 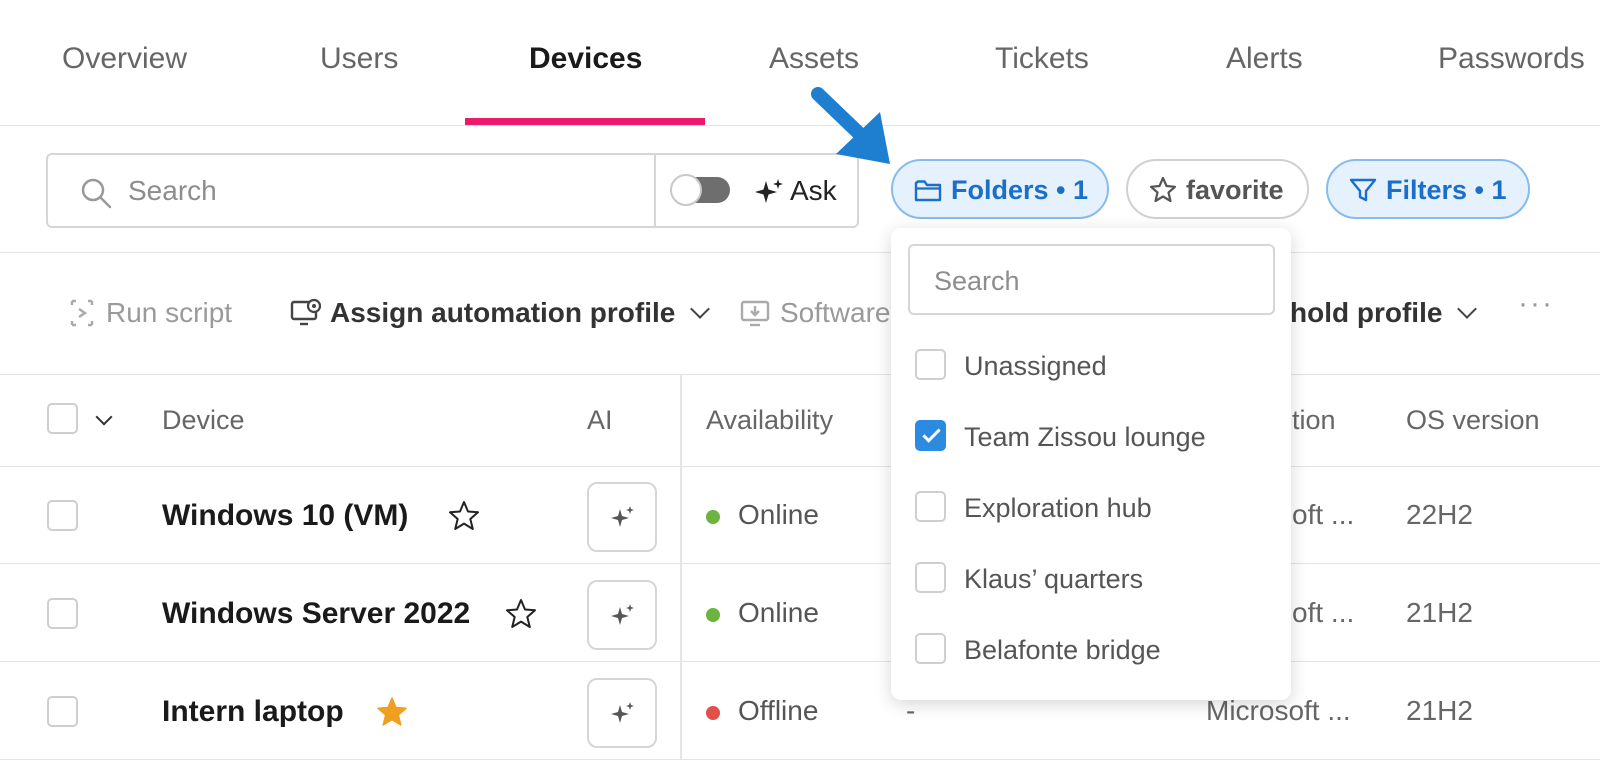 What do you see at coordinates (124, 59) in the screenshot?
I see `tab-overview: Overview` at bounding box center [124, 59].